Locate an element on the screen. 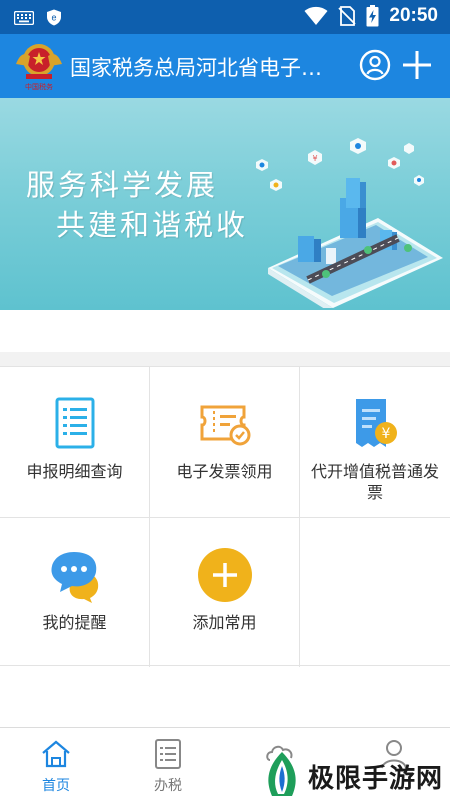  status-time: 20:50 is located at coordinates (413, 15).